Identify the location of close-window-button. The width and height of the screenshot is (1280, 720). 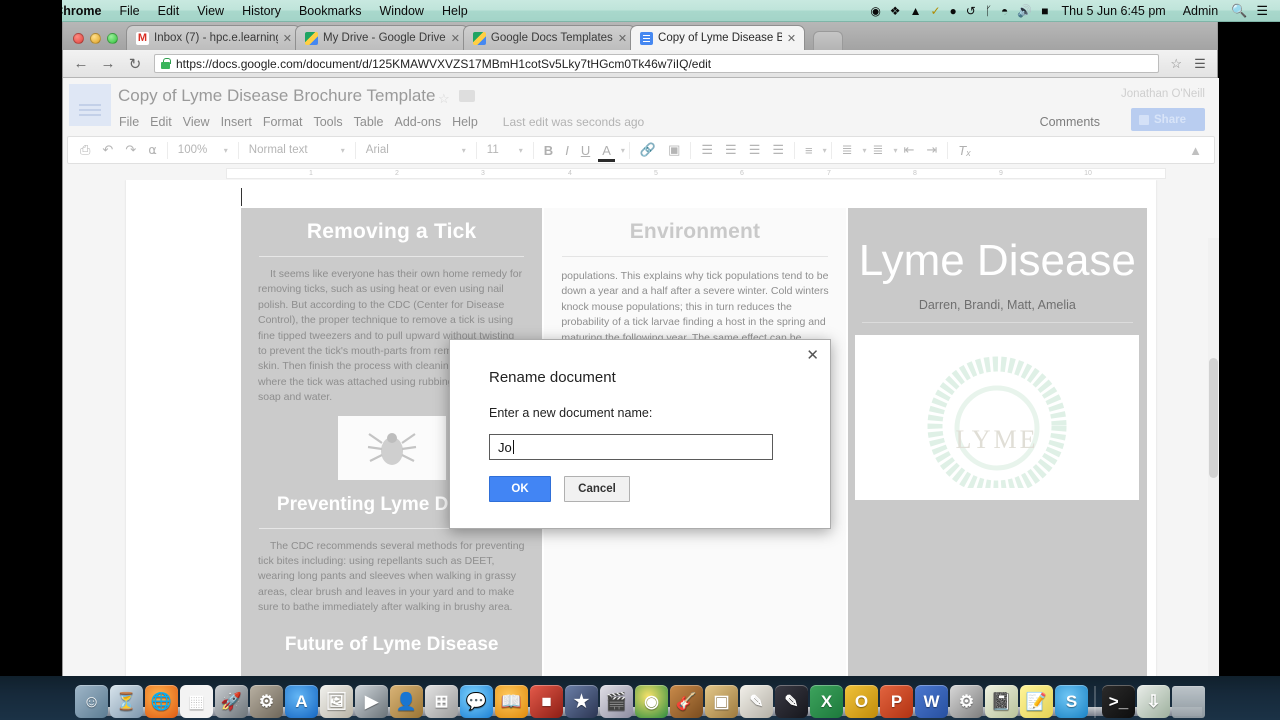
(78, 38).